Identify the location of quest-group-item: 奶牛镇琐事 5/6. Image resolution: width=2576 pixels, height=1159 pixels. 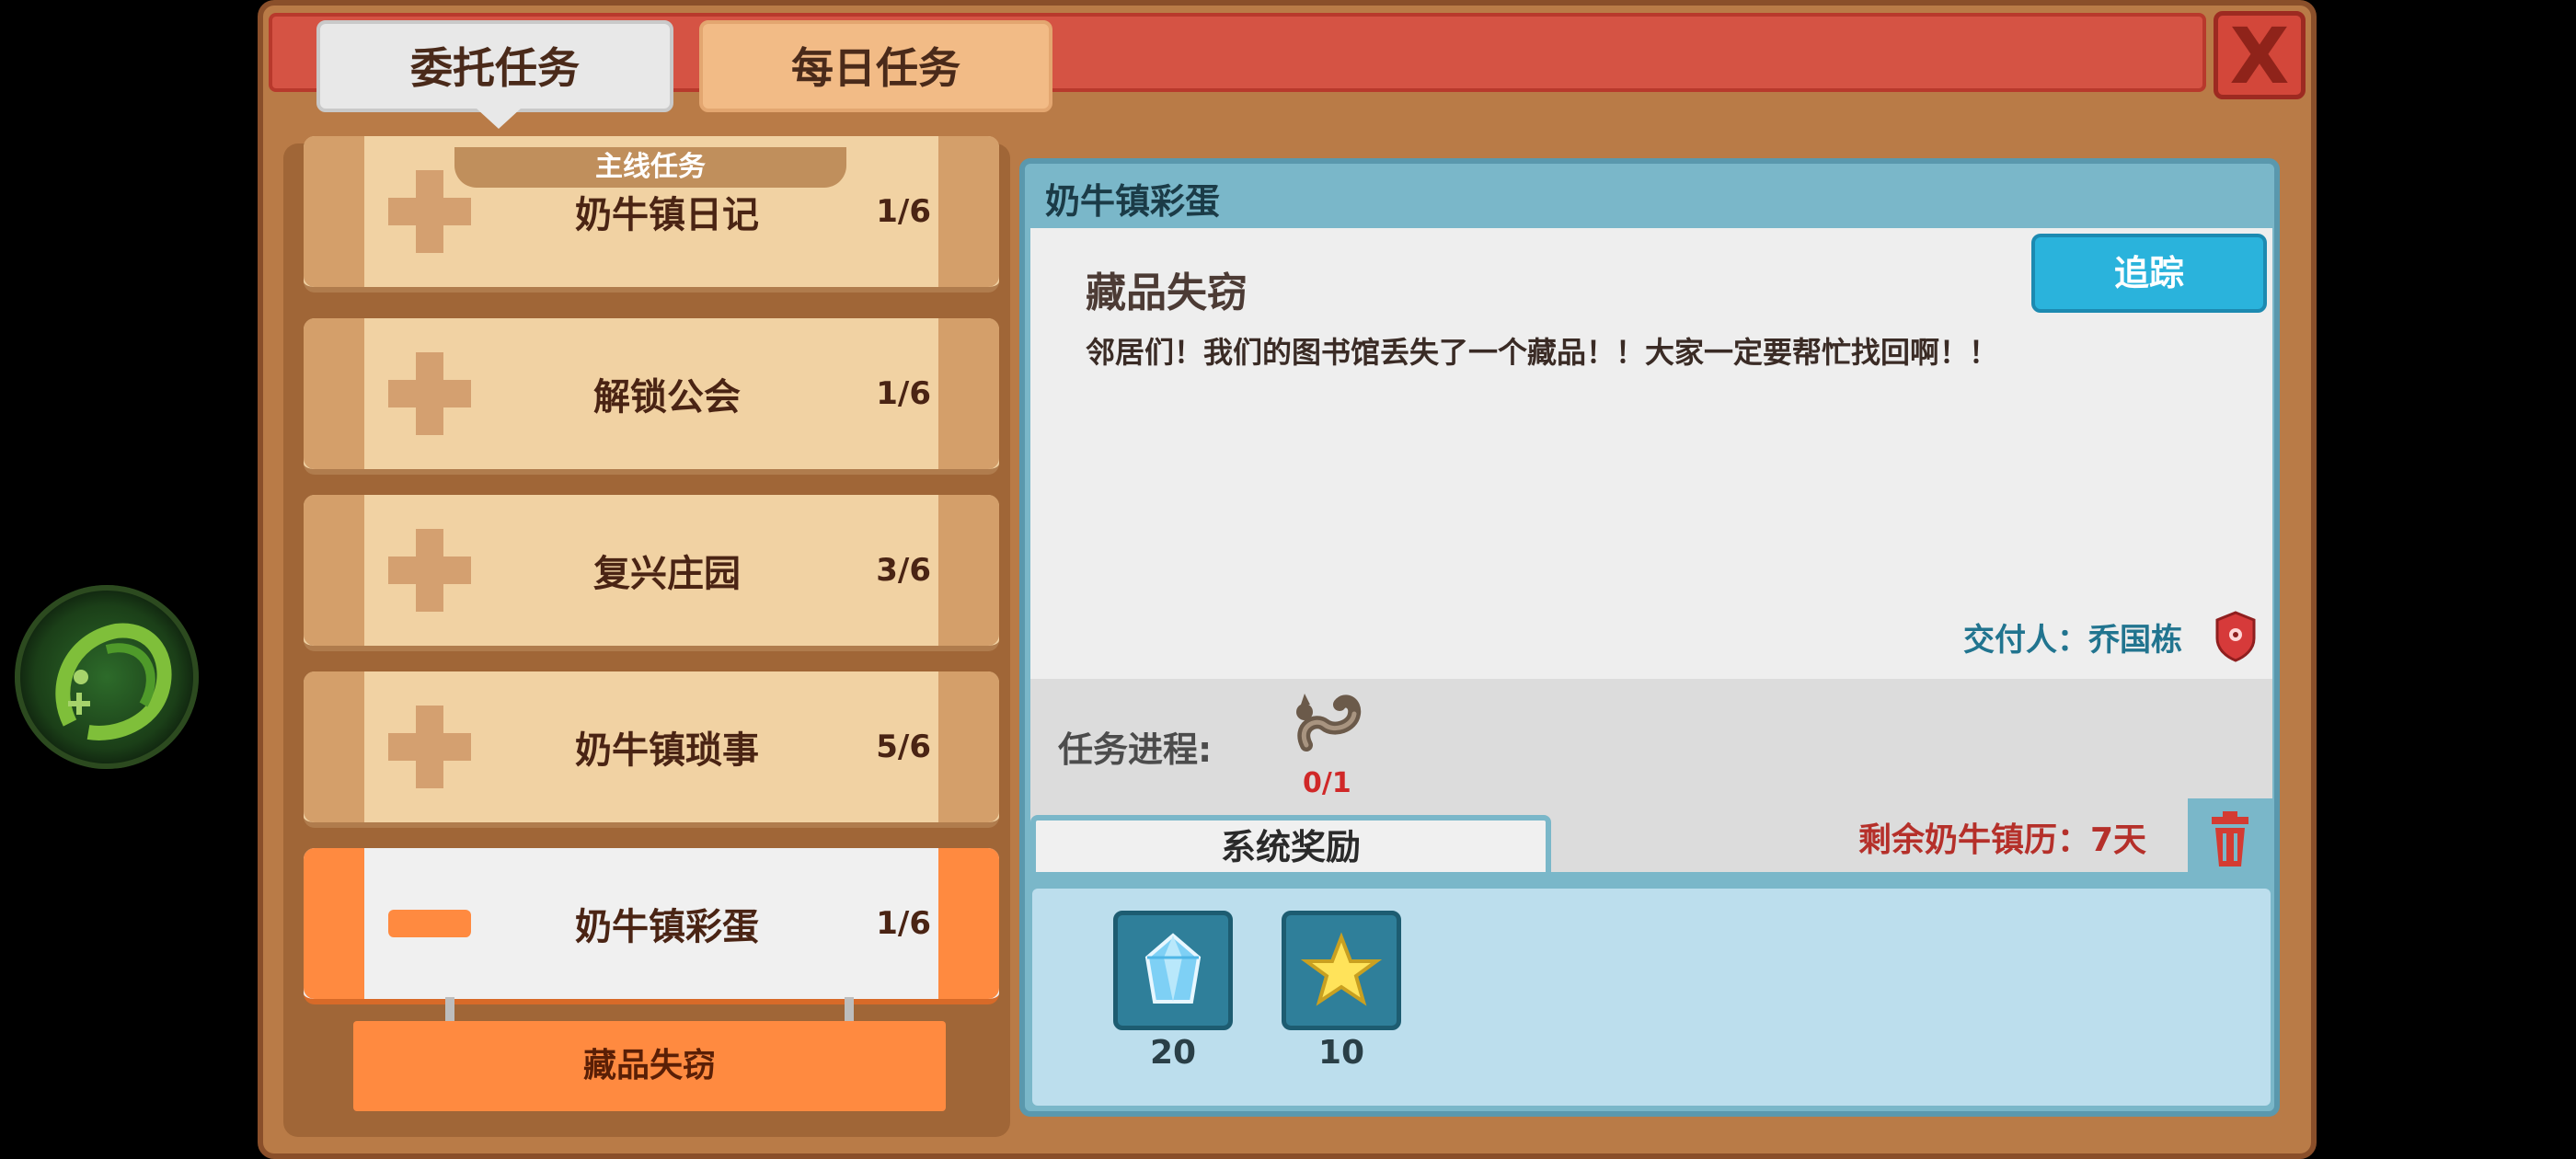
(651, 749).